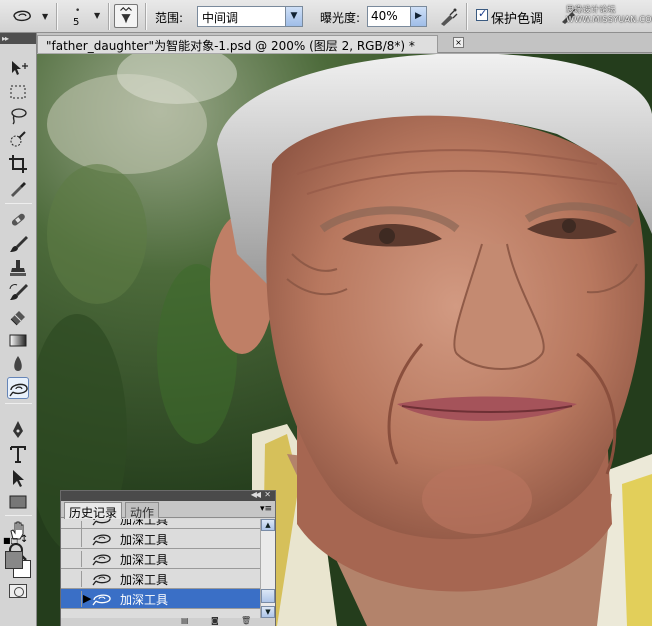  I want to click on airbrush-button, so click(448, 17).